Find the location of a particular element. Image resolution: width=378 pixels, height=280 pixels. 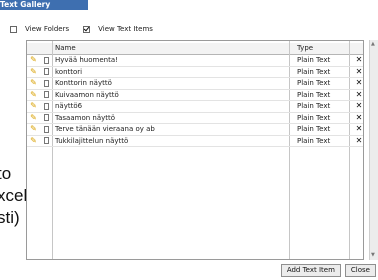

table-row: ✎ konttori Plain Text ✕ is located at coordinates (195, 72).